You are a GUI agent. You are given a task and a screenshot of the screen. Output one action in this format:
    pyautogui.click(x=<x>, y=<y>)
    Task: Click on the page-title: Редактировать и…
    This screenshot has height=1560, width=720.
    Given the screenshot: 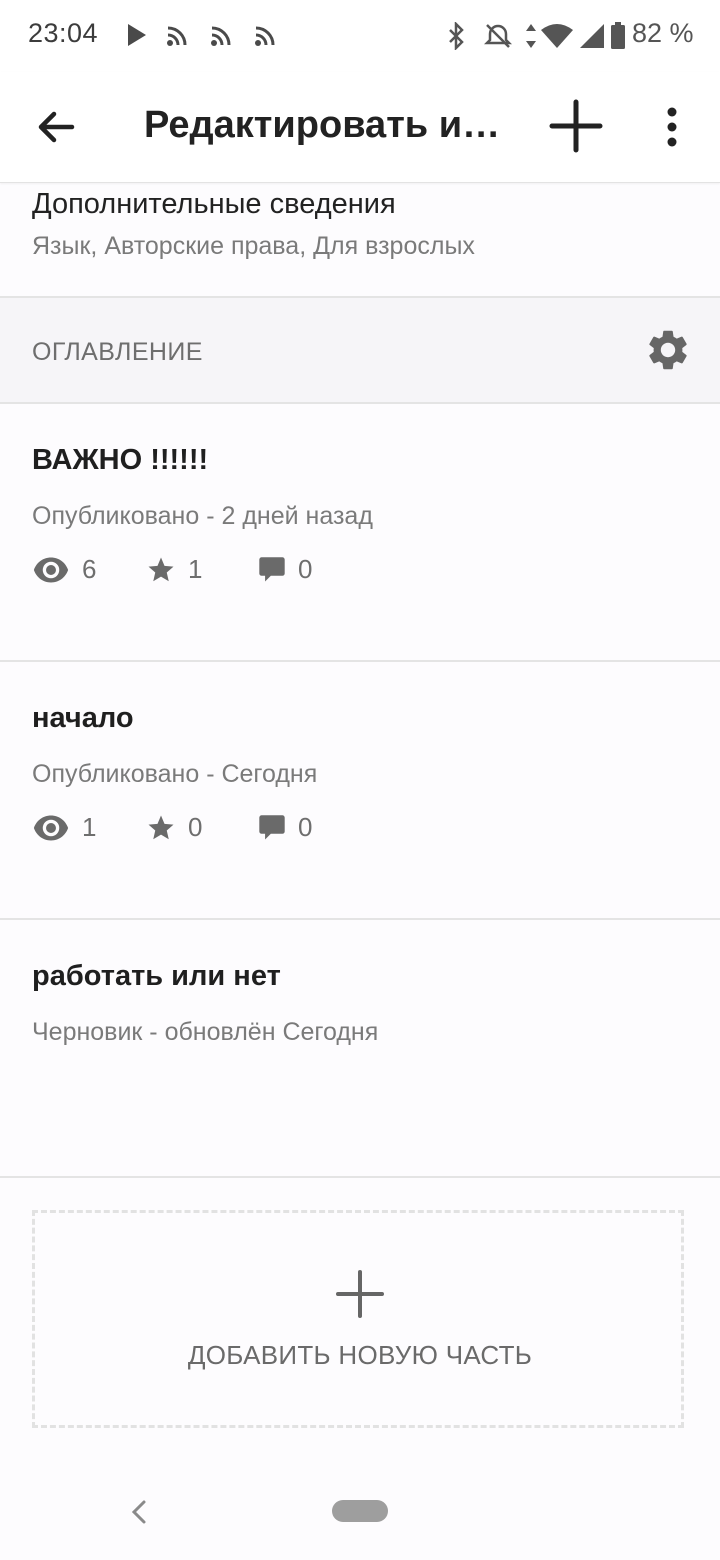 What is the action you would take?
    pyautogui.click(x=322, y=125)
    